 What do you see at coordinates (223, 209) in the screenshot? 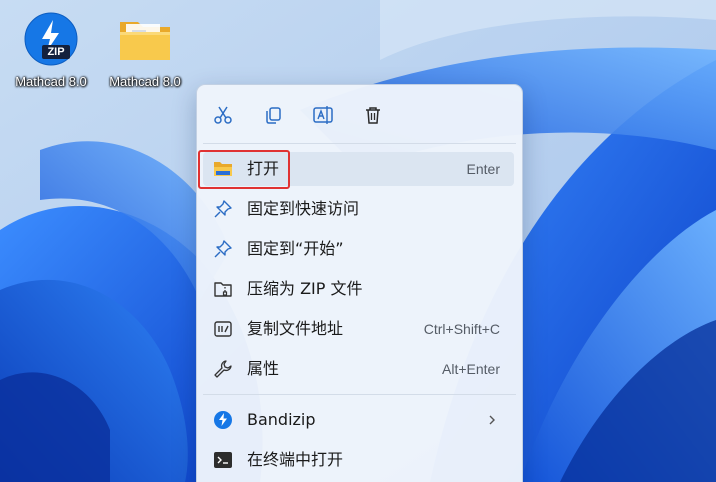
I see `pin-icon` at bounding box center [223, 209].